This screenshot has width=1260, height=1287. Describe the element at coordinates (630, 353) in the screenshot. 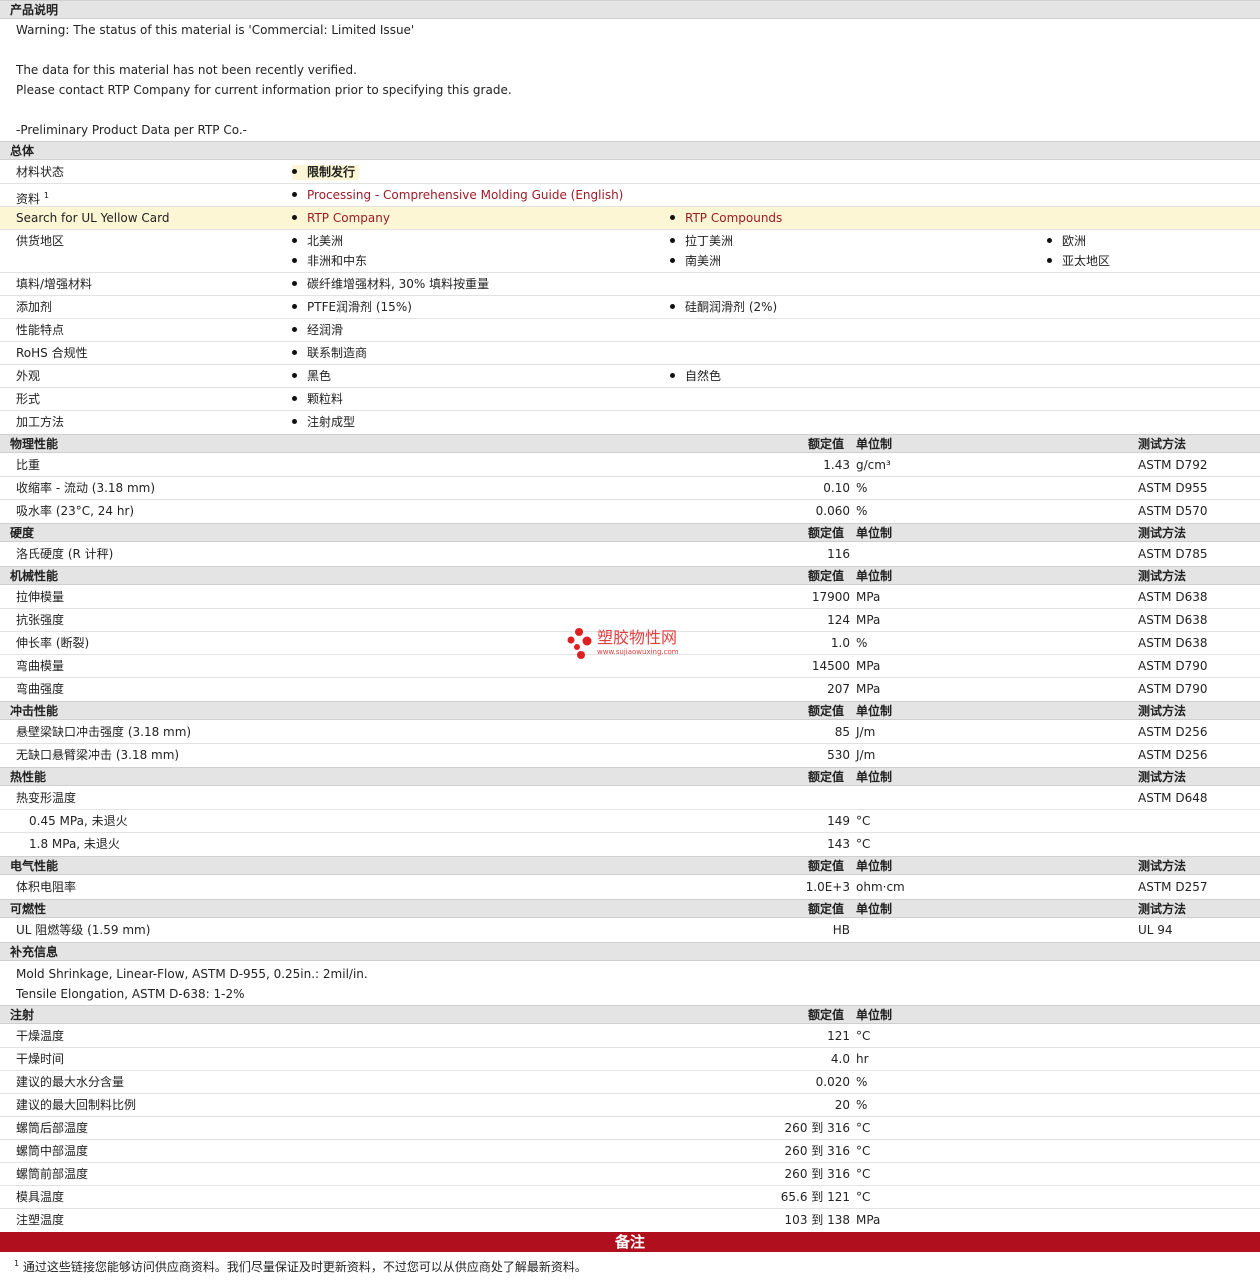

I see `general-row-rohs: RoHS 合规性 联系制造商` at that location.